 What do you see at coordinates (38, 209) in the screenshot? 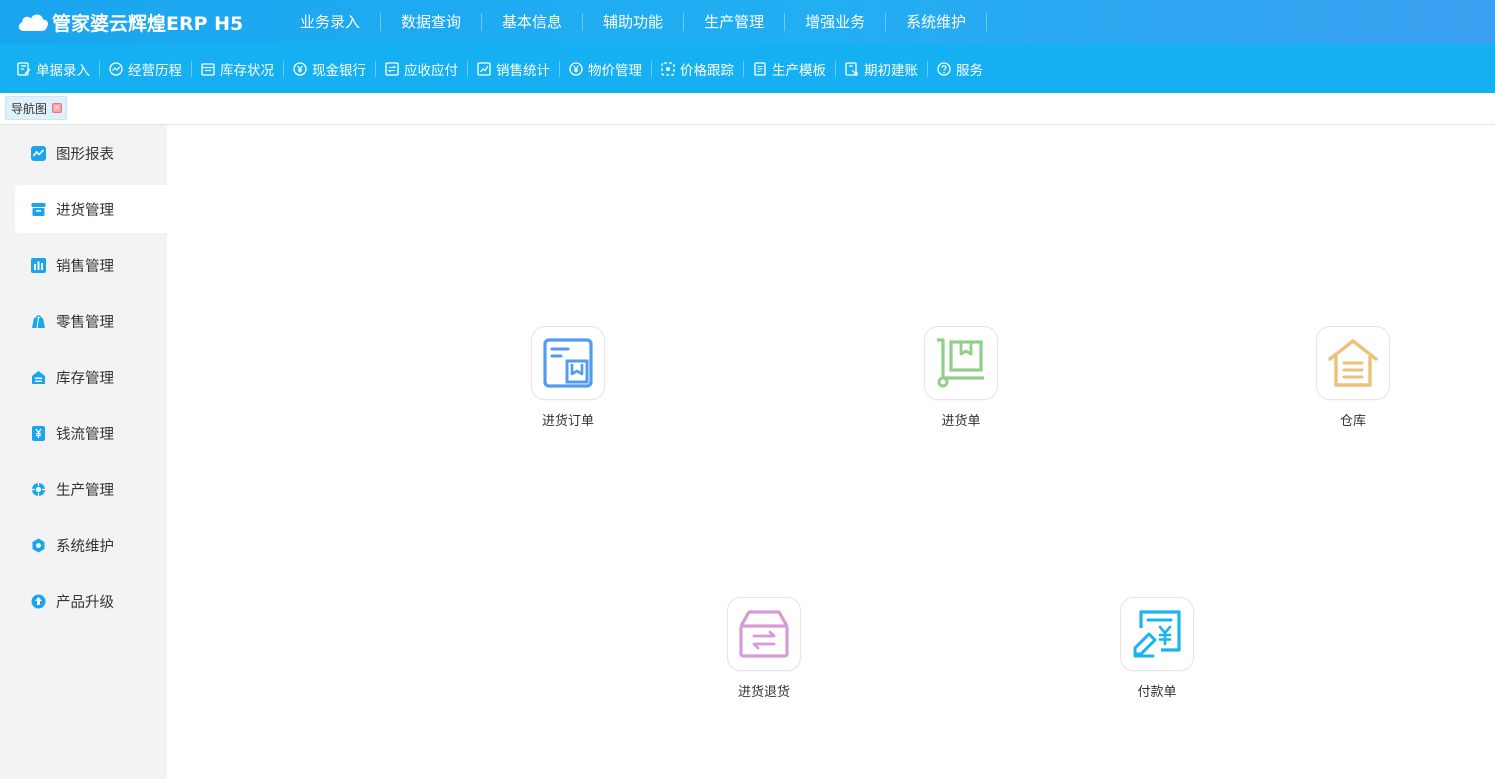
I see `archive-box-icon` at bounding box center [38, 209].